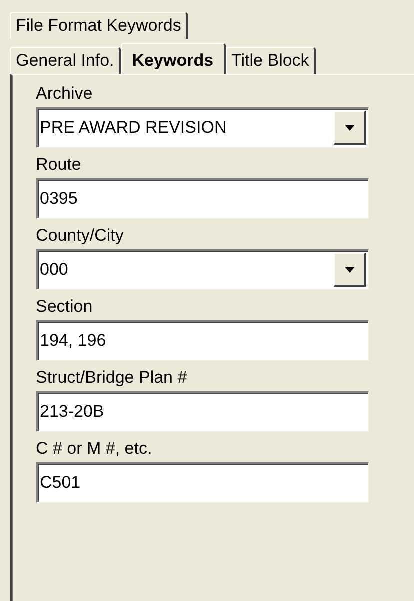 The height and width of the screenshot is (601, 414). I want to click on field-label: Section, so click(65, 307).